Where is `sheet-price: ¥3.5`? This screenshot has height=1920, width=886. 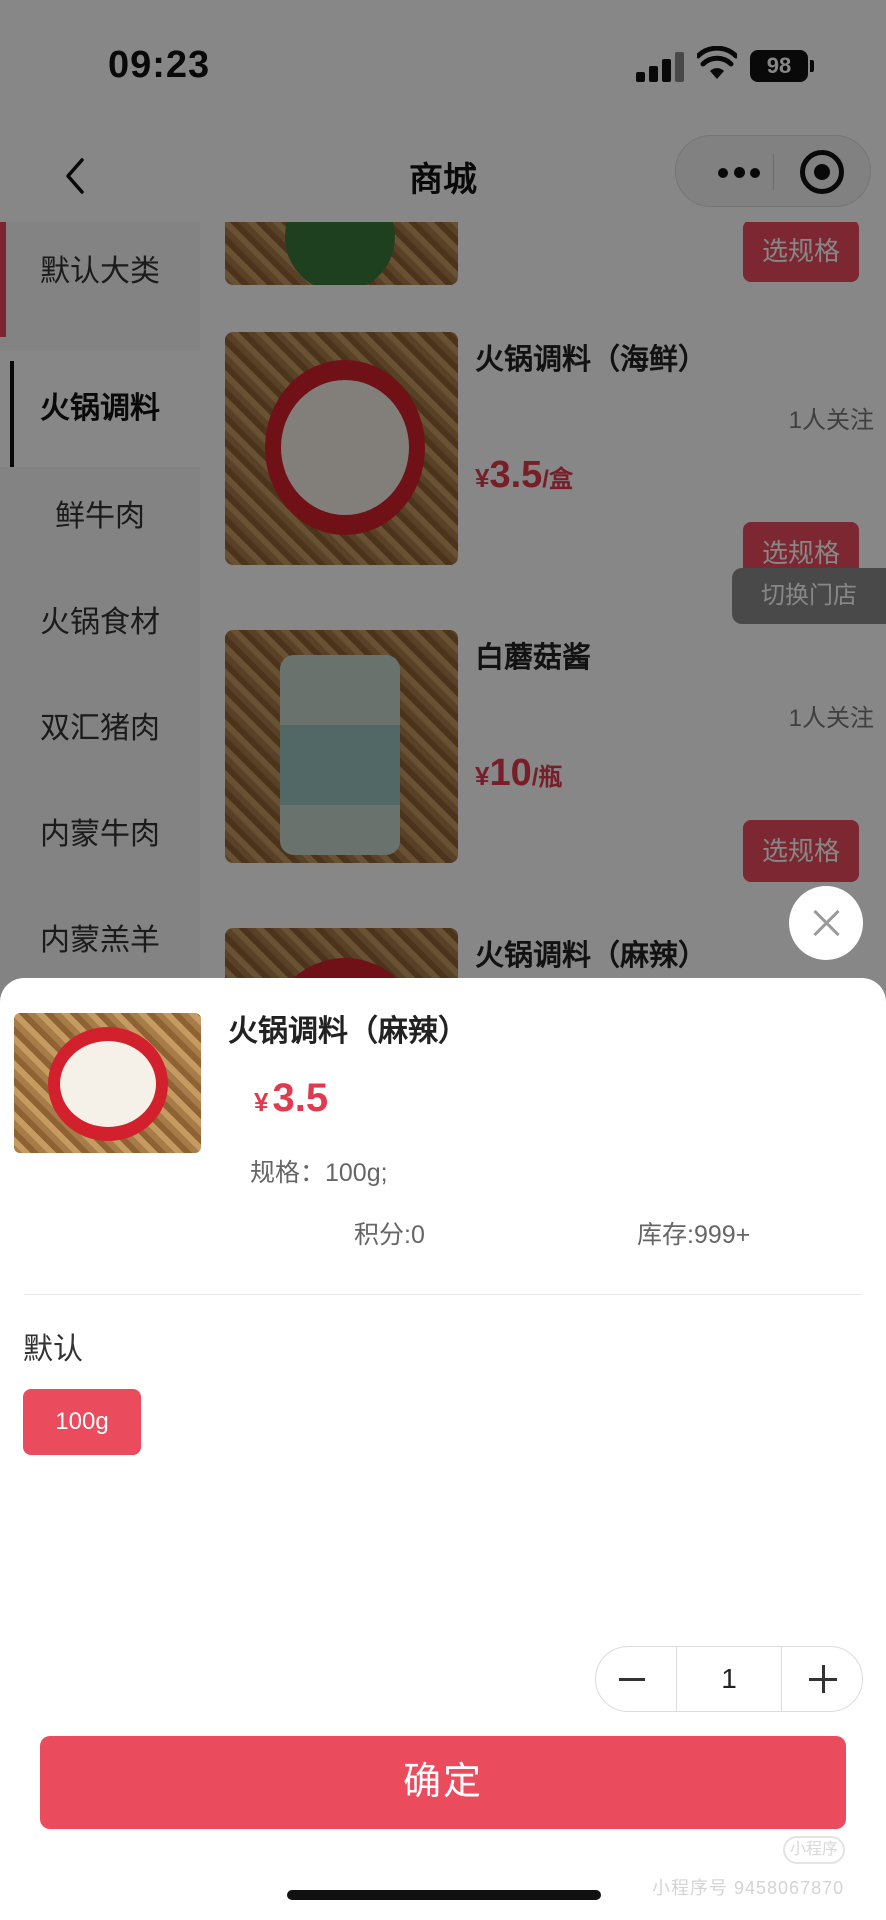 sheet-price: ¥3.5 is located at coordinates (291, 1098).